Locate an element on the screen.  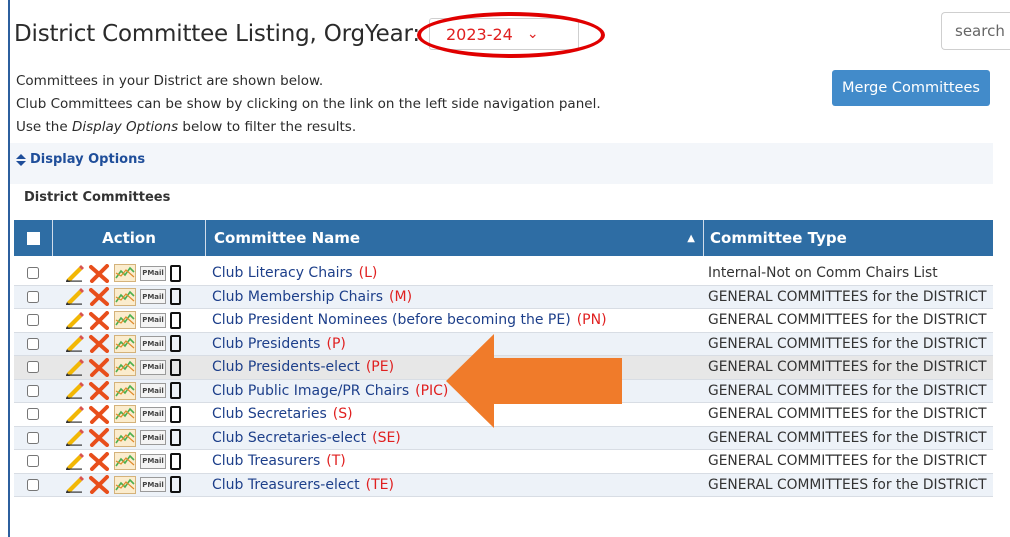
committee-code: (SE) is located at coordinates (386, 437).